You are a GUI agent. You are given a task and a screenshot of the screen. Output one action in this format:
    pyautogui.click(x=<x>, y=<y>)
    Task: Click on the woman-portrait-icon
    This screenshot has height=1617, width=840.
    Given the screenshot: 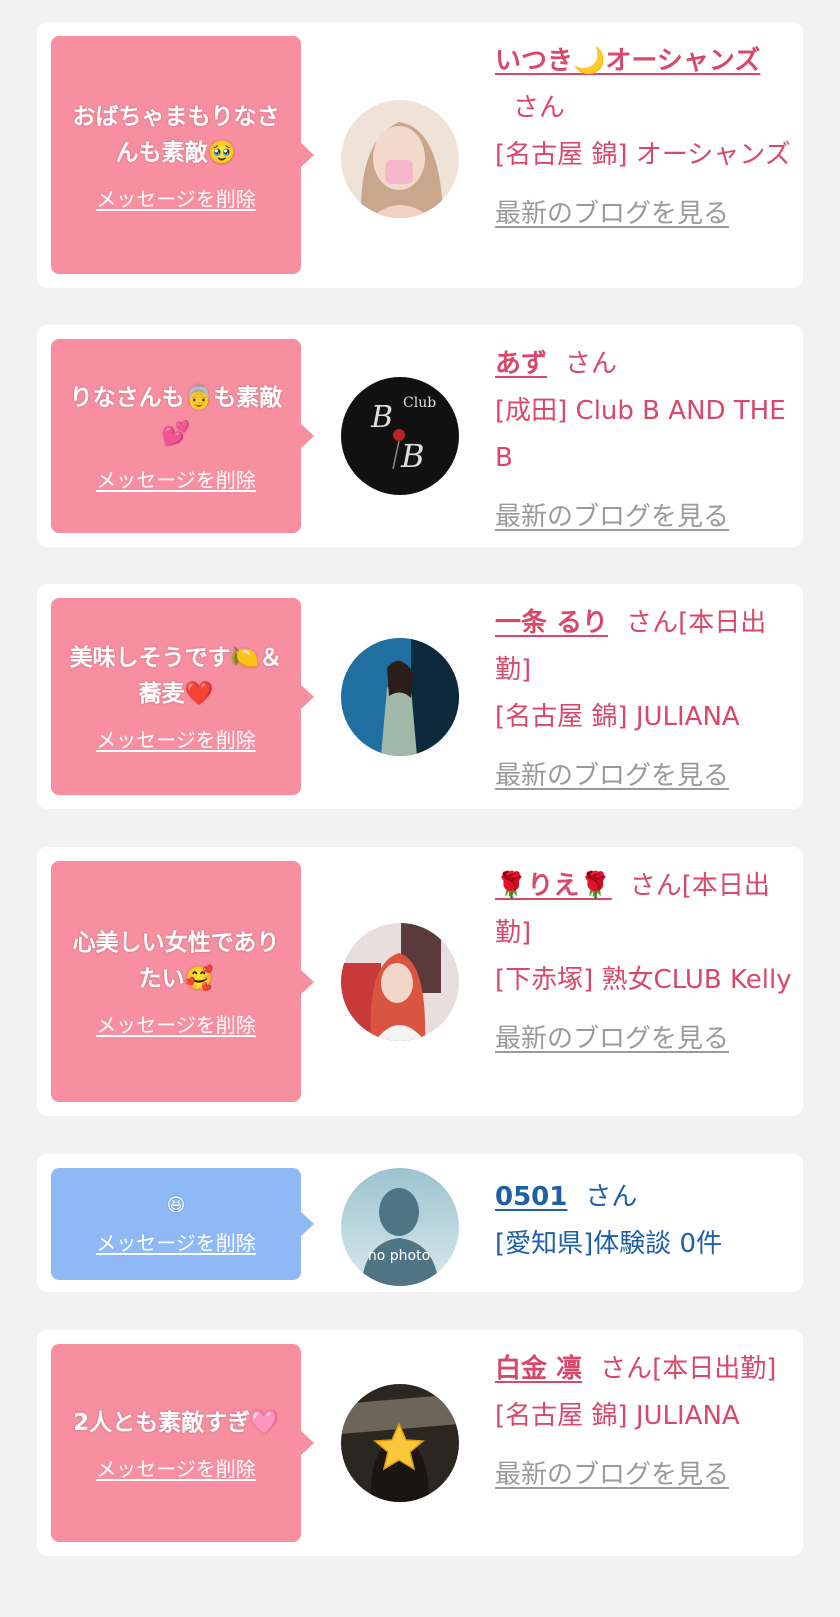 What is the action you would take?
    pyautogui.click(x=400, y=159)
    